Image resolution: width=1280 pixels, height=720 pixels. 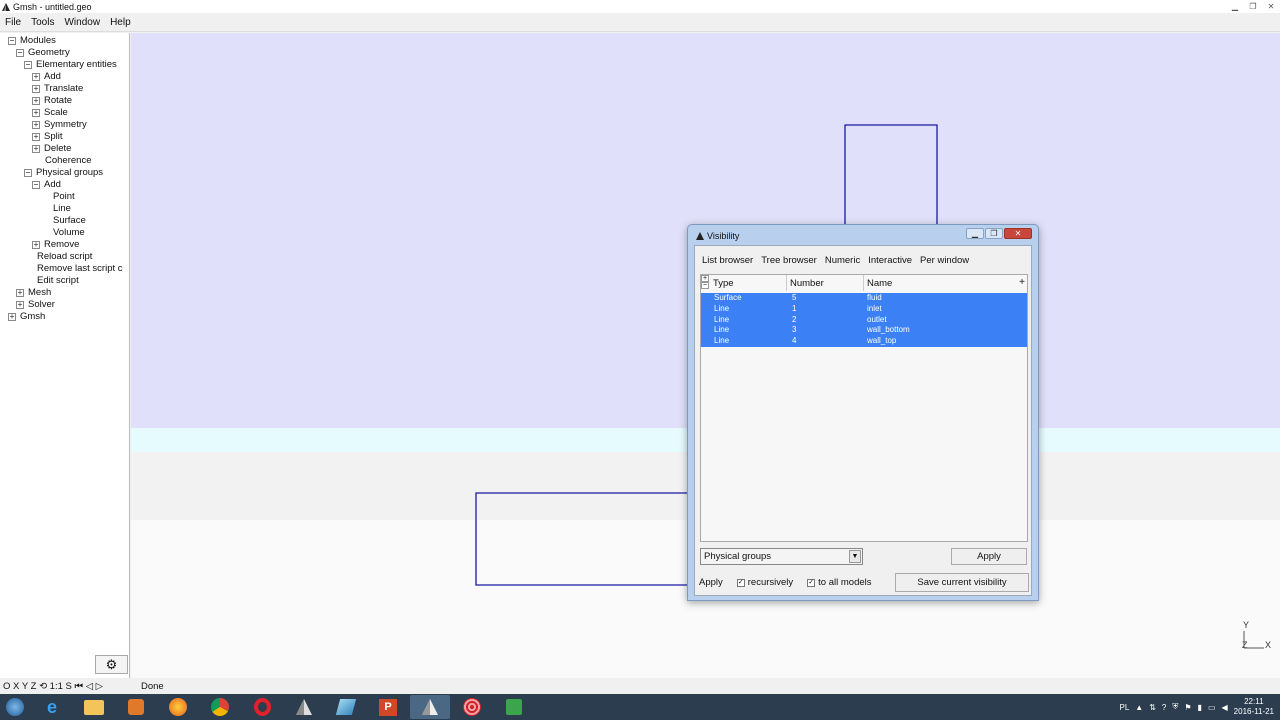 What do you see at coordinates (839, 582) in the screenshot?
I see `all-models-checkbox: ✓ to all models` at bounding box center [839, 582].